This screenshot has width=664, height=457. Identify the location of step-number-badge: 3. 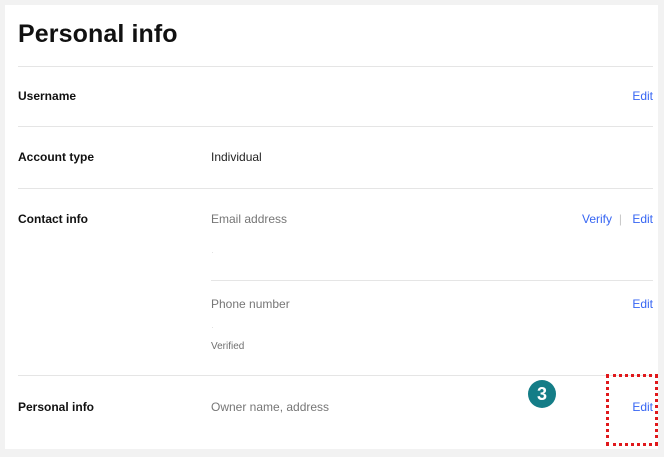
(542, 394).